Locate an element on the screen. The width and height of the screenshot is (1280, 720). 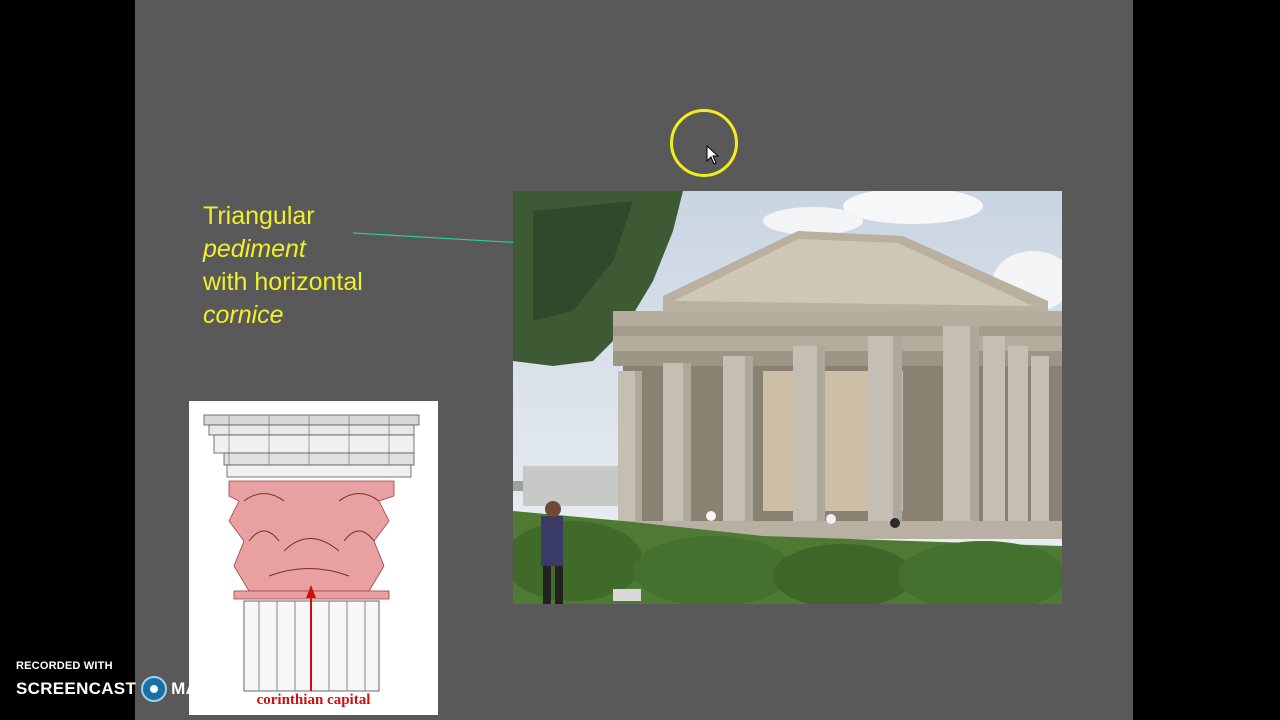
corinthian-capital-illustration: corinthian capital is located at coordinates (313, 558).